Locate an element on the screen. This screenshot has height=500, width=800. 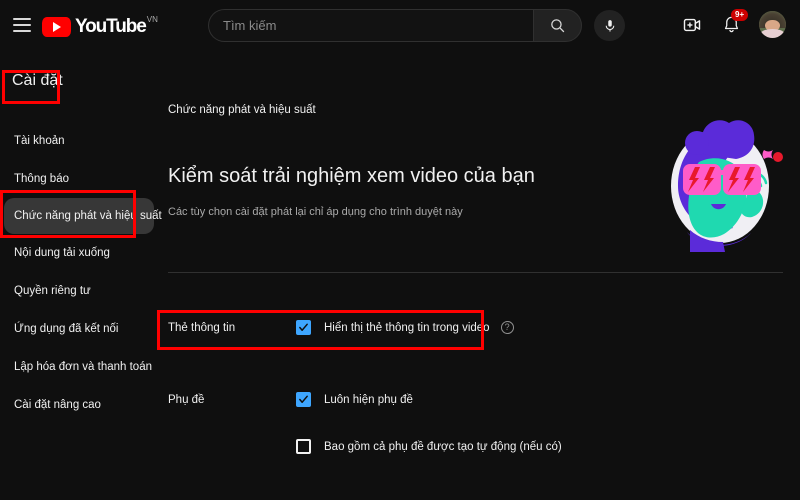
notifications-button: 9+ is located at coordinates (734, 22).